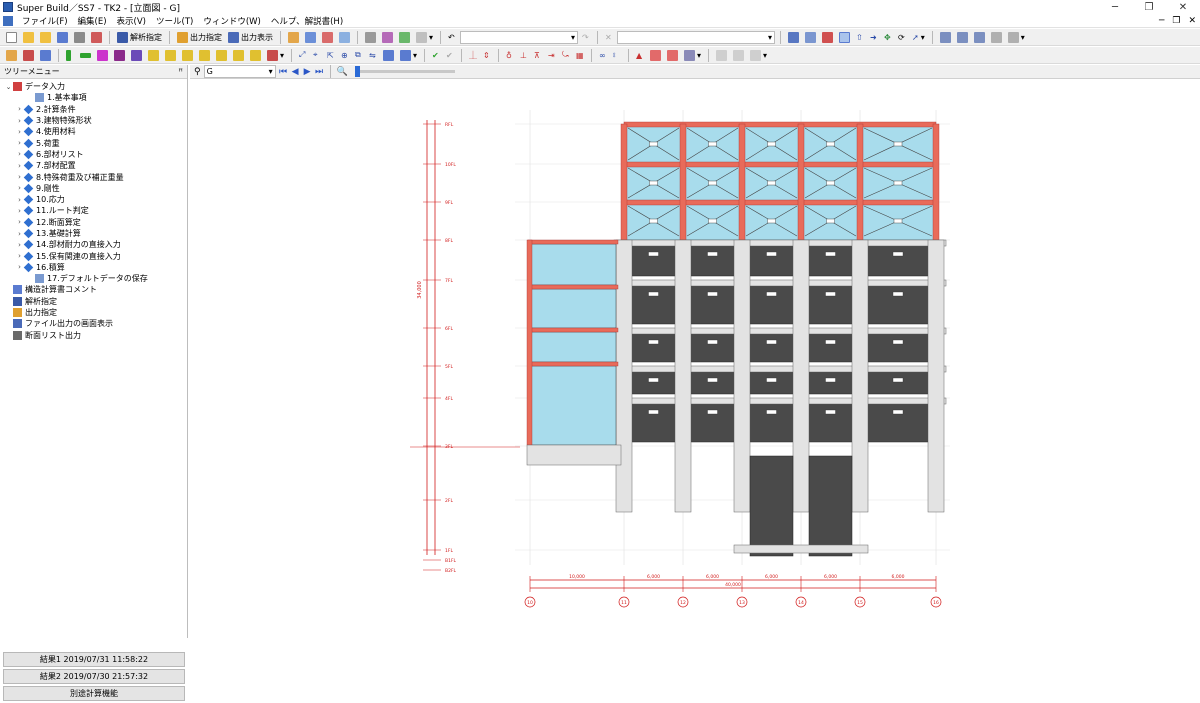 The image size is (1200, 703). I want to click on menu-help: ヘルプ、解説書(H), so click(307, 21).